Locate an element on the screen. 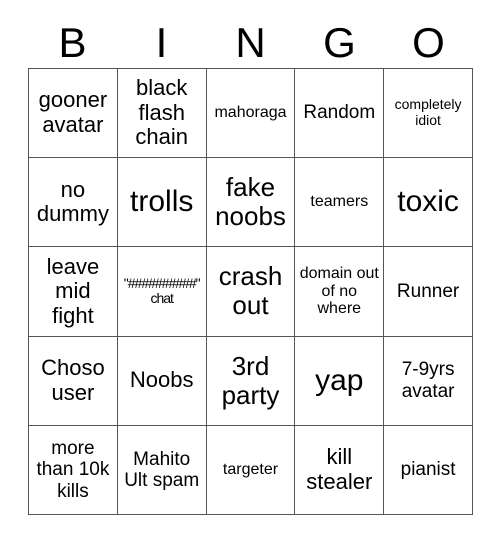  bingo-cell: trolls is located at coordinates (162, 203).